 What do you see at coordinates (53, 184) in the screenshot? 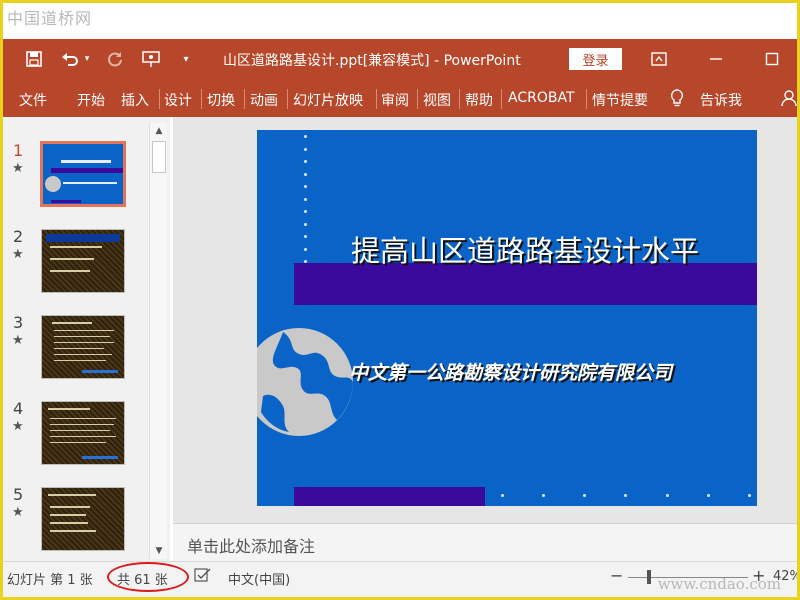
I see `thumb-globe` at bounding box center [53, 184].